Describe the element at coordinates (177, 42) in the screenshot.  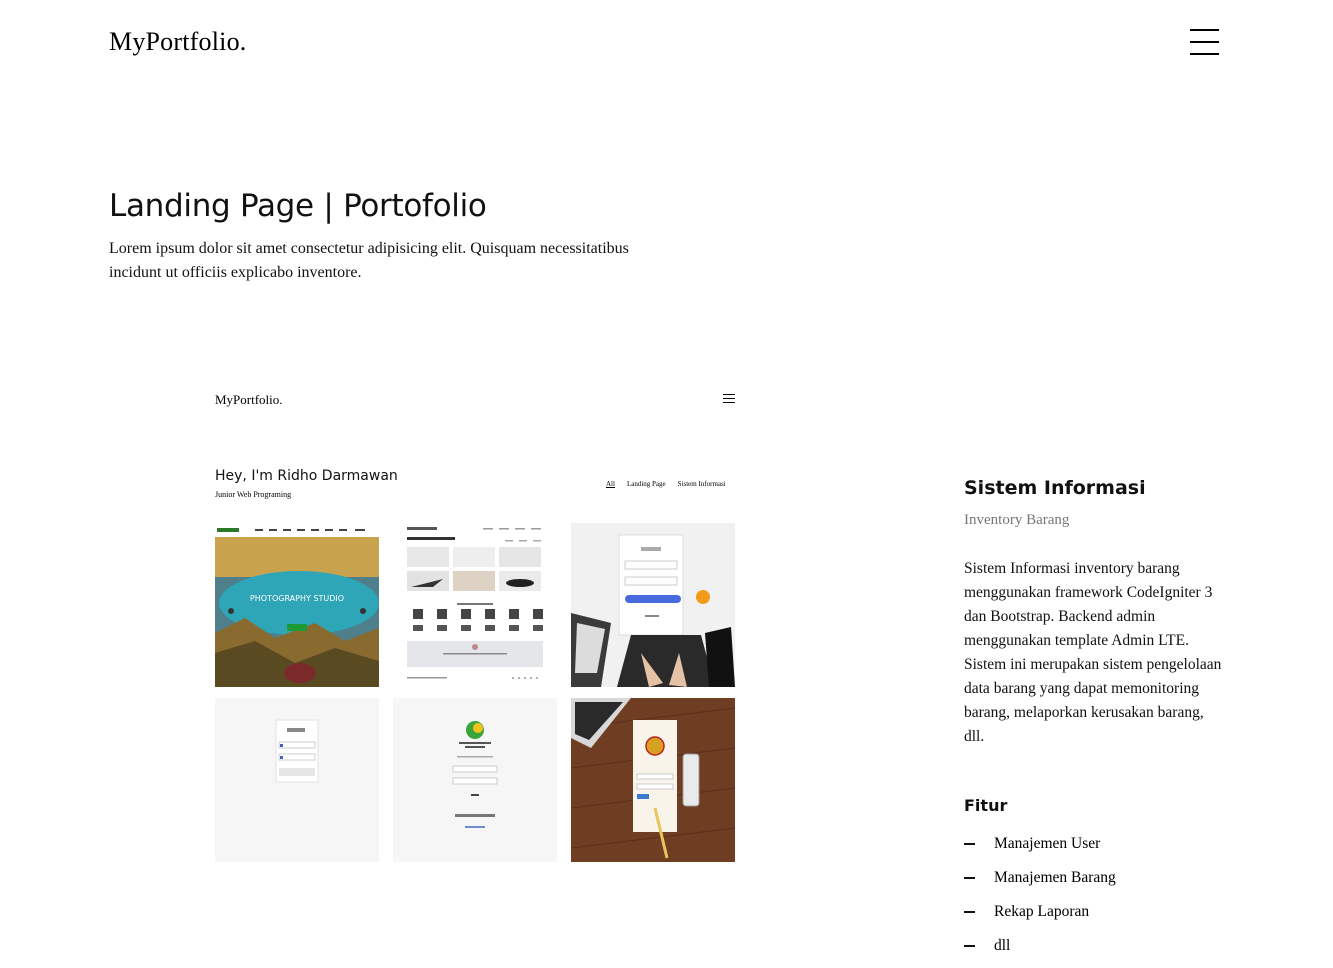
I see `site-brand: MyPortfolio.` at that location.